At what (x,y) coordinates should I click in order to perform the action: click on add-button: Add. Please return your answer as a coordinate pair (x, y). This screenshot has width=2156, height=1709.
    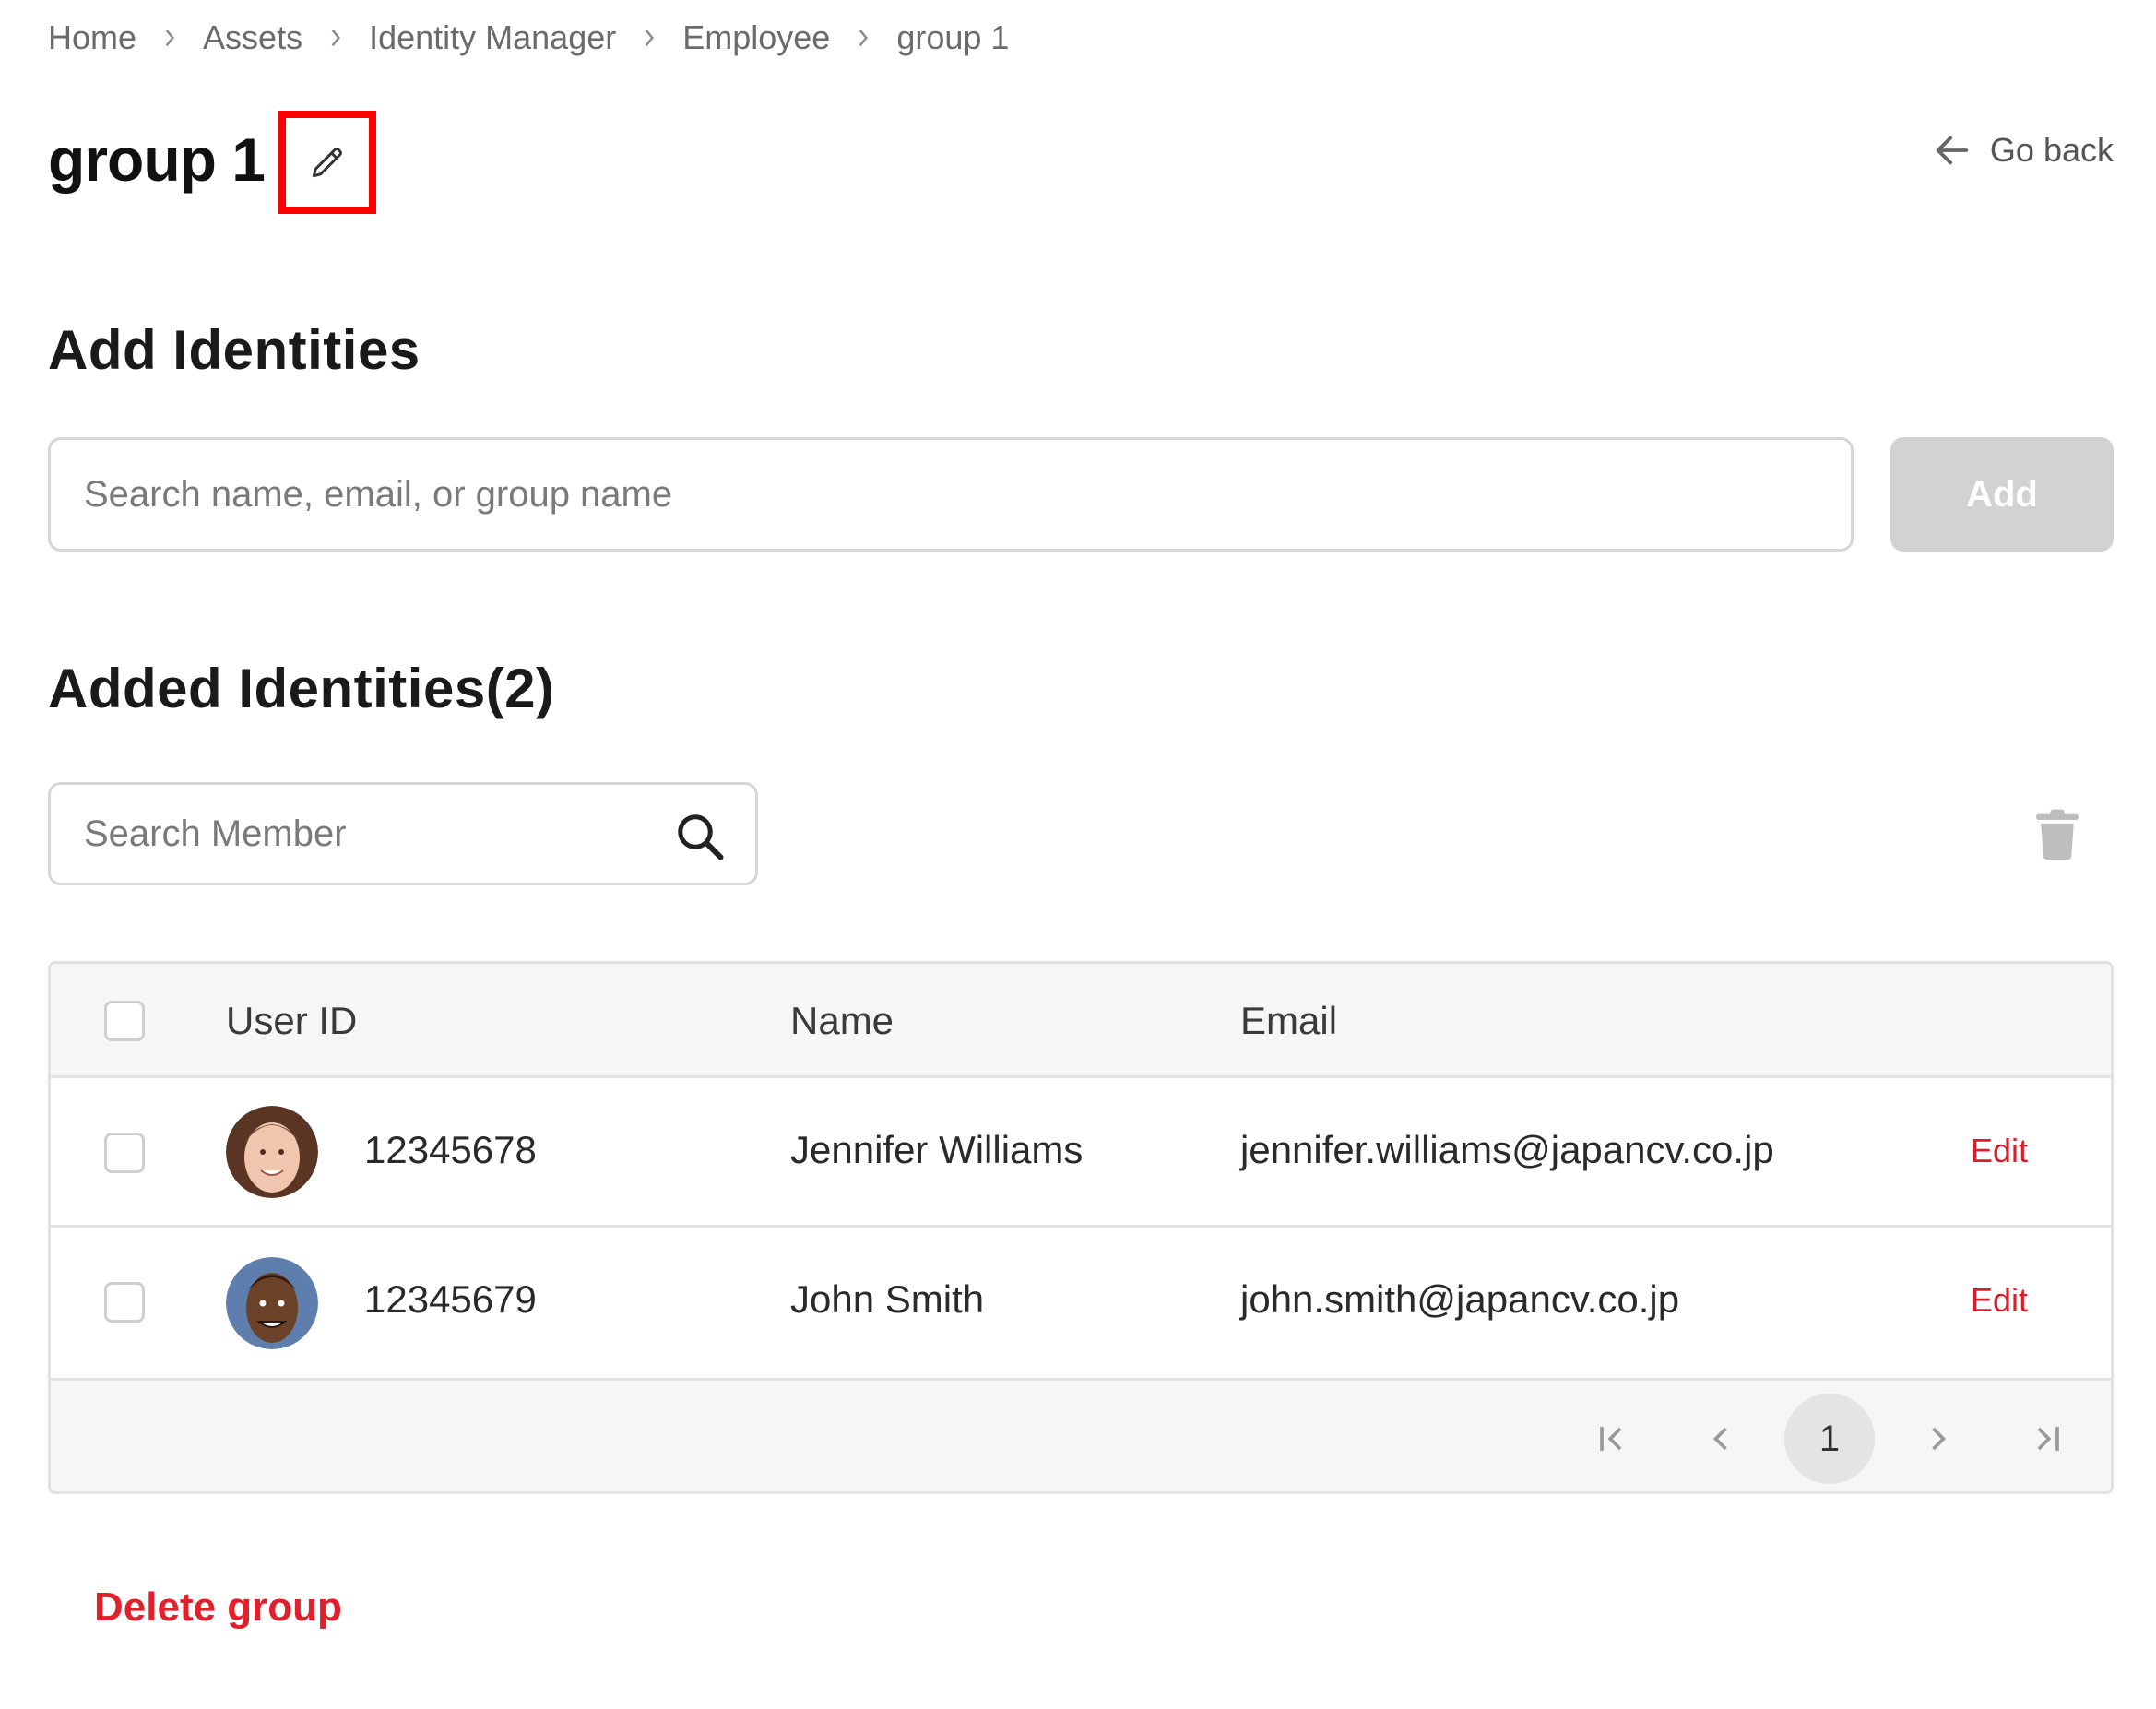
    Looking at the image, I should click on (2002, 495).